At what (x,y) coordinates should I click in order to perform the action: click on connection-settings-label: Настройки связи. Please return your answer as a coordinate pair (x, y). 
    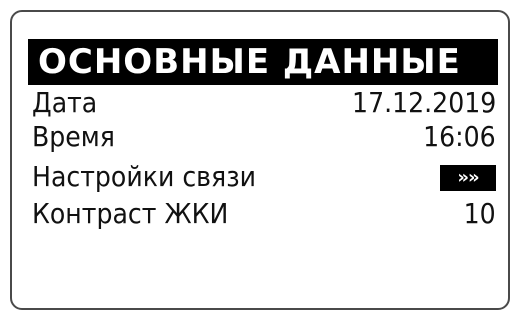
    Looking at the image, I should click on (144, 176).